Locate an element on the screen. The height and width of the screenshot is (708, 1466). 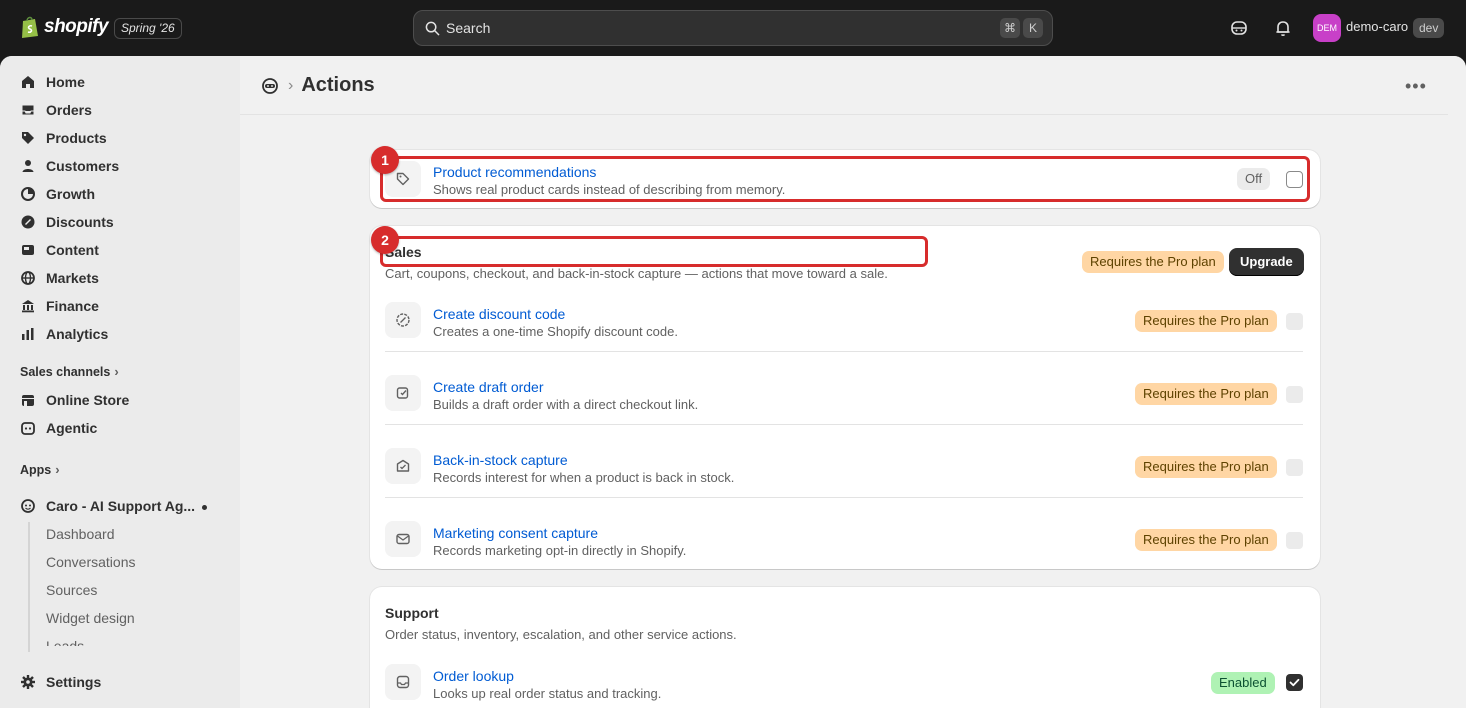
back-in-stock-icon is located at coordinates (403, 466).